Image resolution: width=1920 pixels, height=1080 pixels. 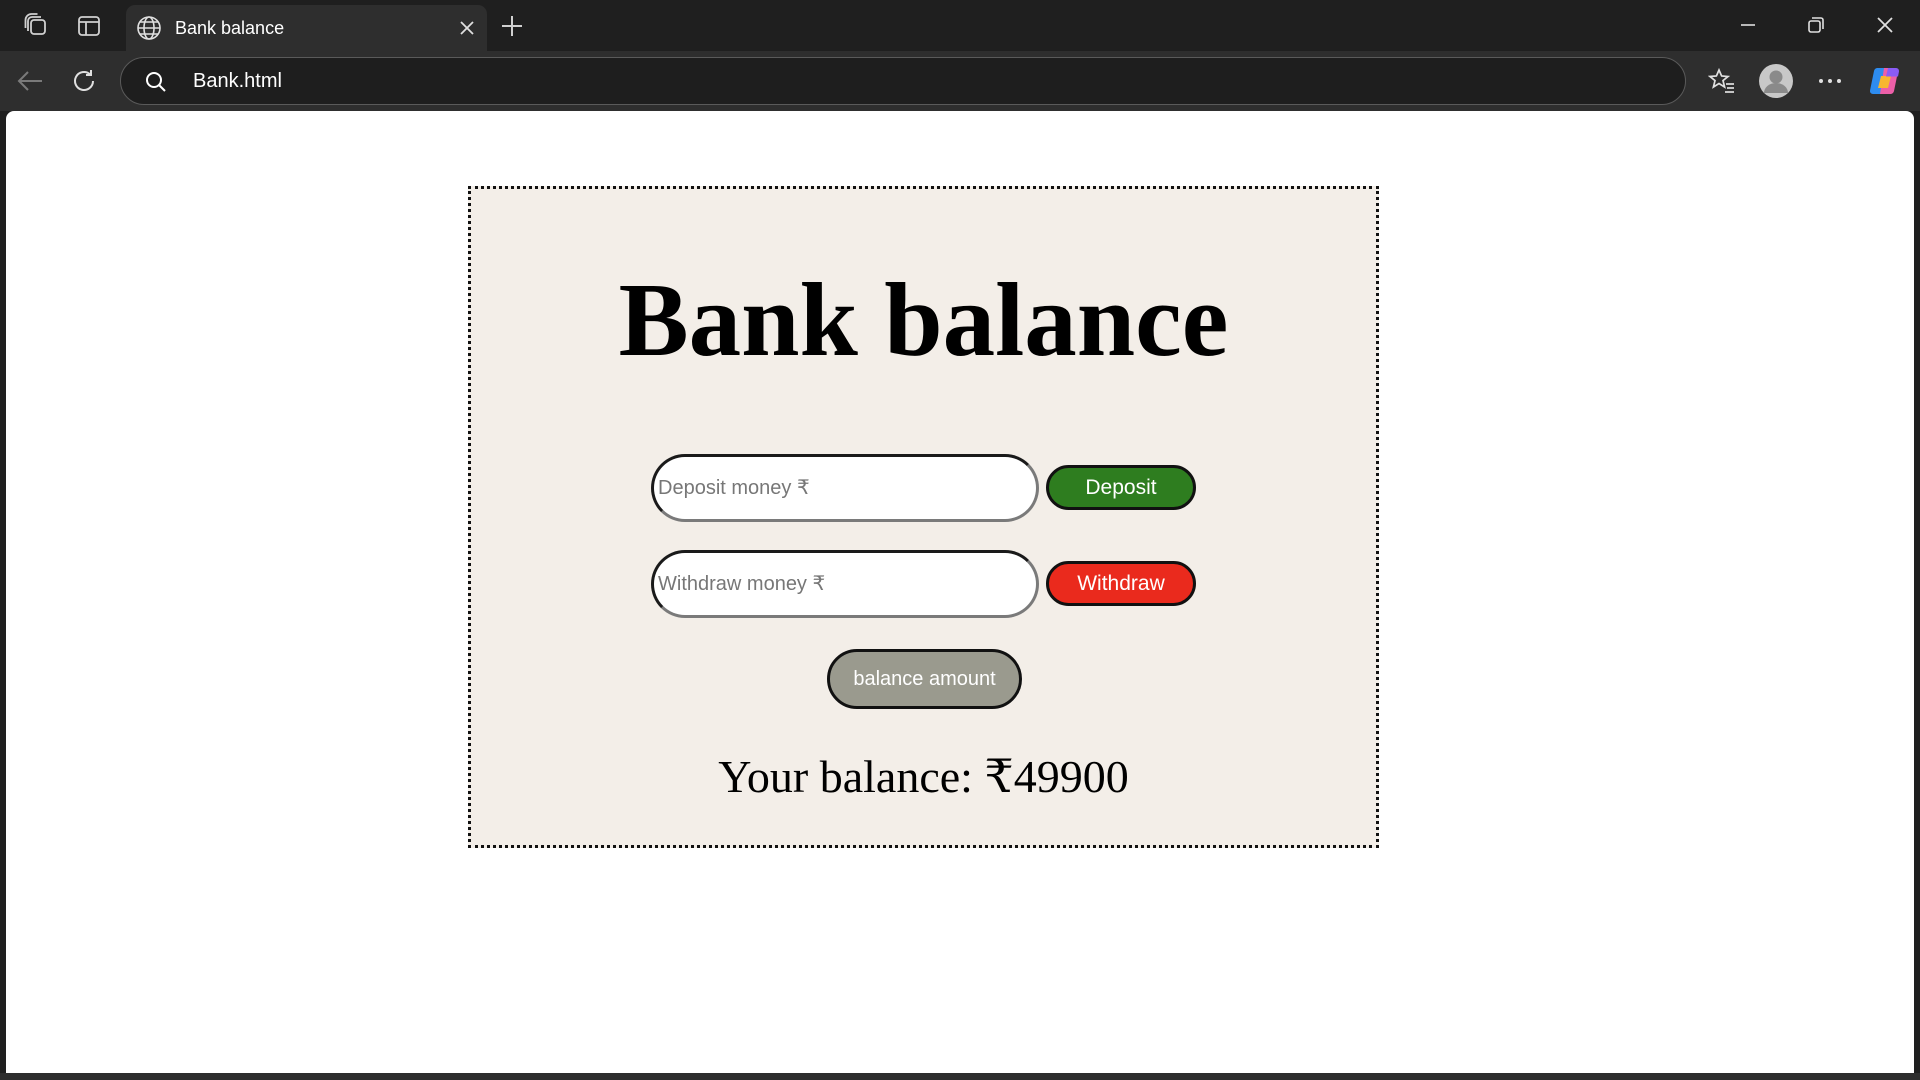 I want to click on balance-display: Your balance: ₹49900, so click(x=923, y=776).